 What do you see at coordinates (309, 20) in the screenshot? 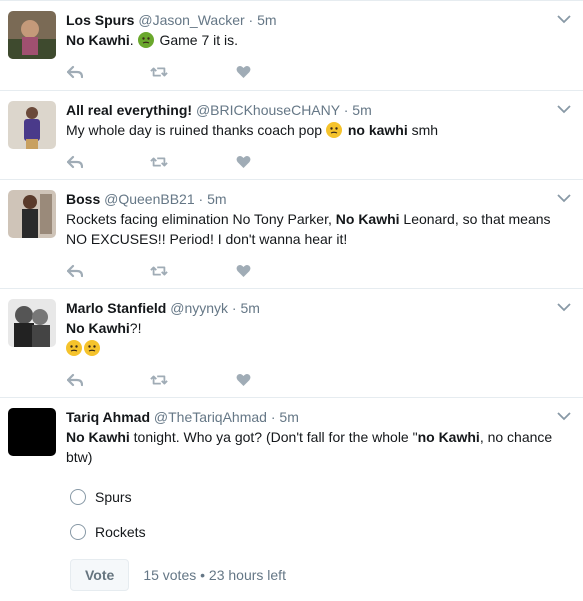
I see `tweet-header: Los Spurs @Jason_Wacker · 5m` at bounding box center [309, 20].